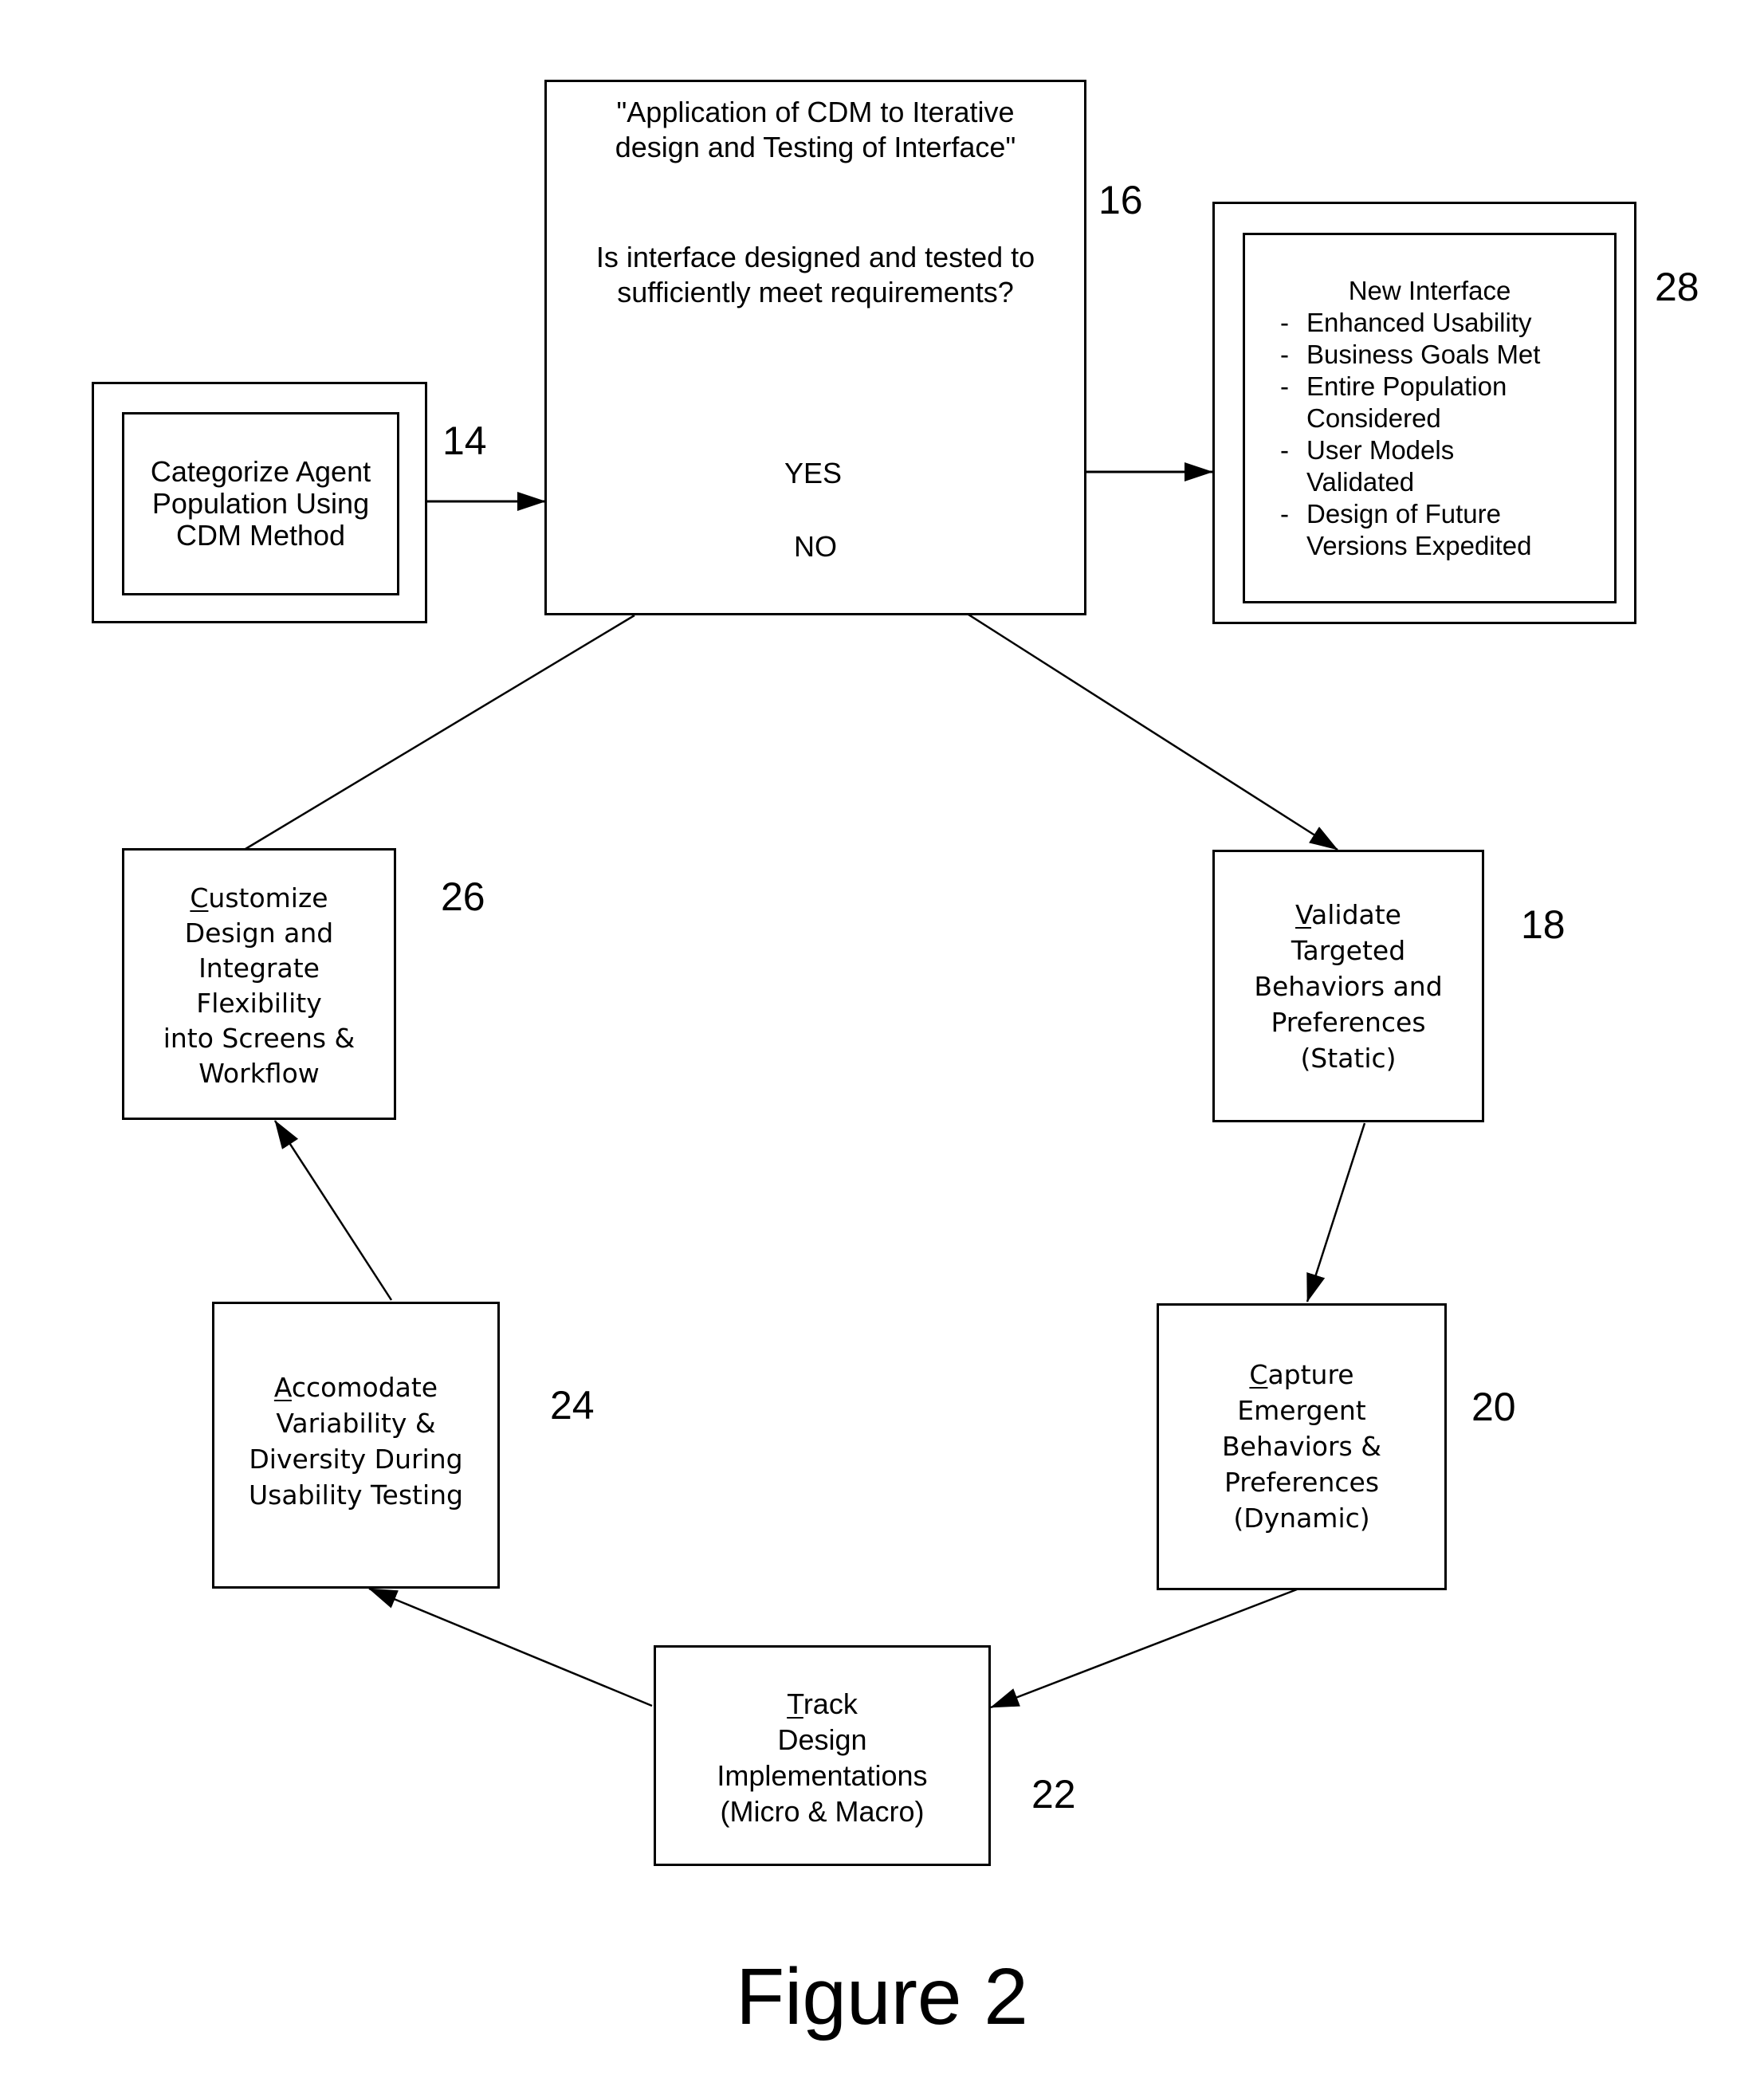  Describe the element at coordinates (1301, 1518) in the screenshot. I see `node-20-line: (Dynamic)` at that location.